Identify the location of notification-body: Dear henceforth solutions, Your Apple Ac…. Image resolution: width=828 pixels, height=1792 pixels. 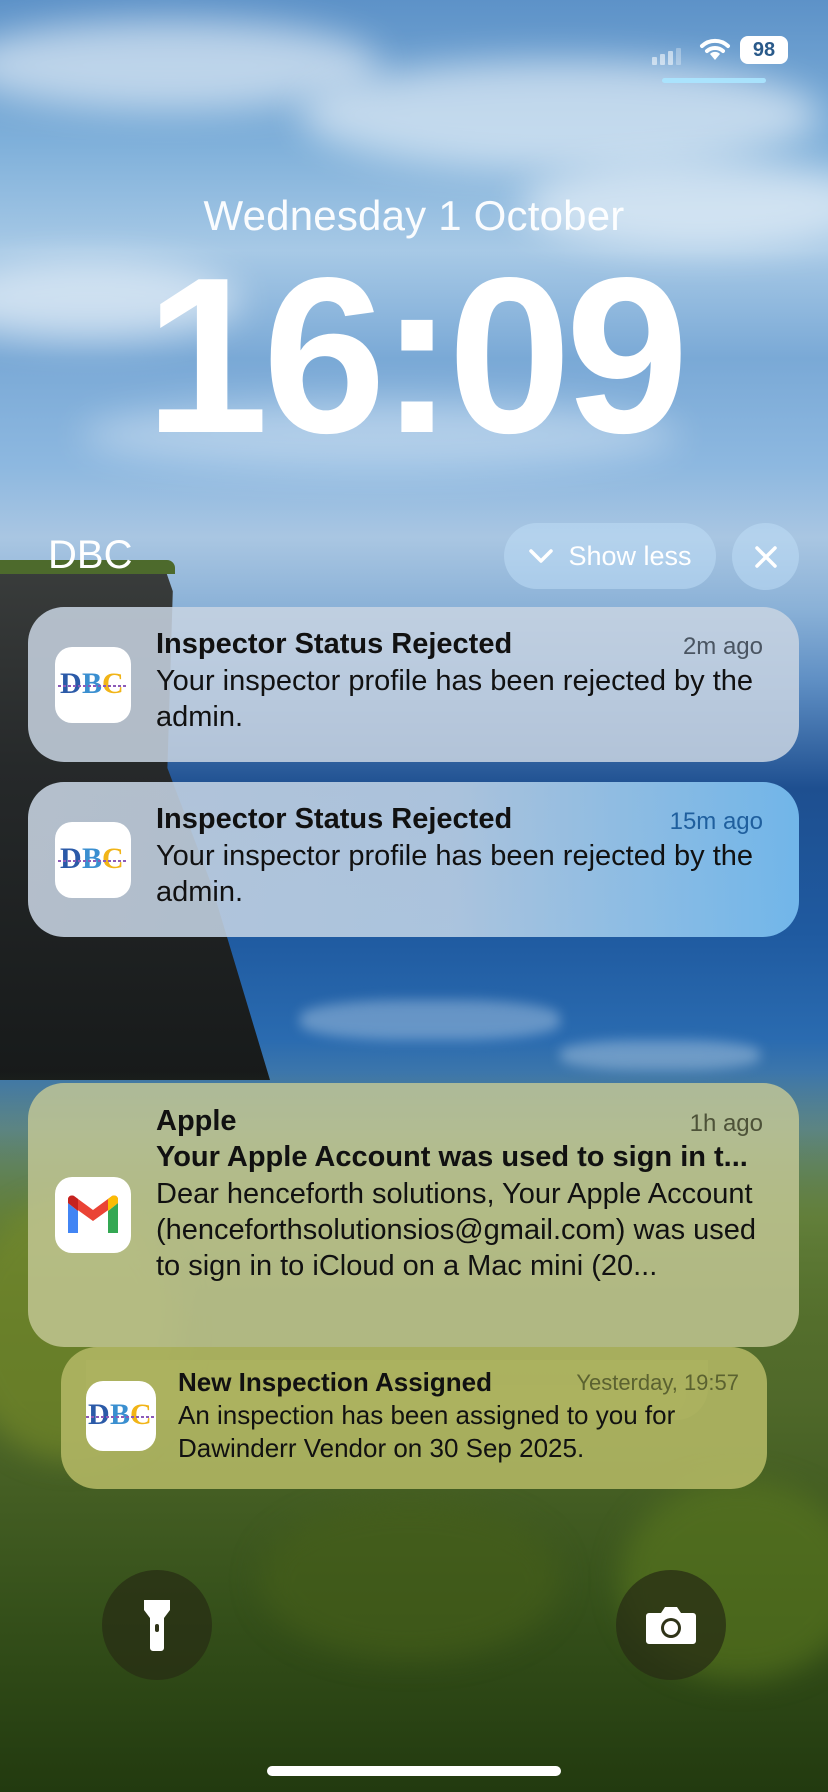
(456, 1230).